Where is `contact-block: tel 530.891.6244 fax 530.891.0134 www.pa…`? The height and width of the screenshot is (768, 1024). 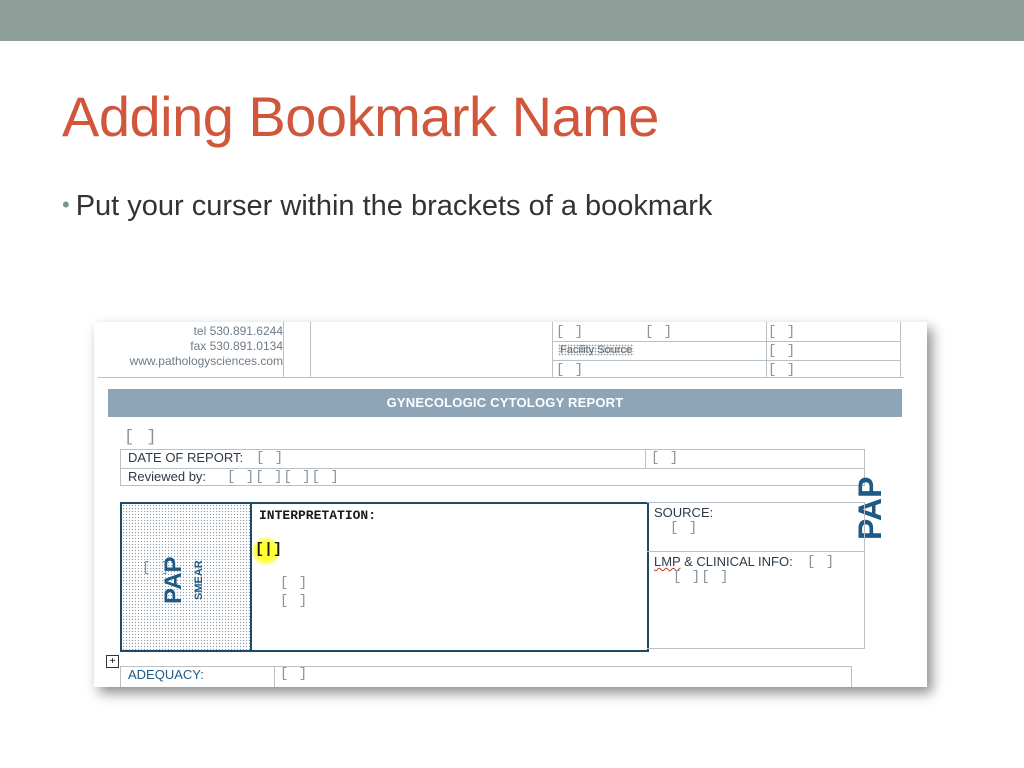 contact-block: tel 530.891.6244 fax 530.891.0134 www.pa… is located at coordinates (190, 346).